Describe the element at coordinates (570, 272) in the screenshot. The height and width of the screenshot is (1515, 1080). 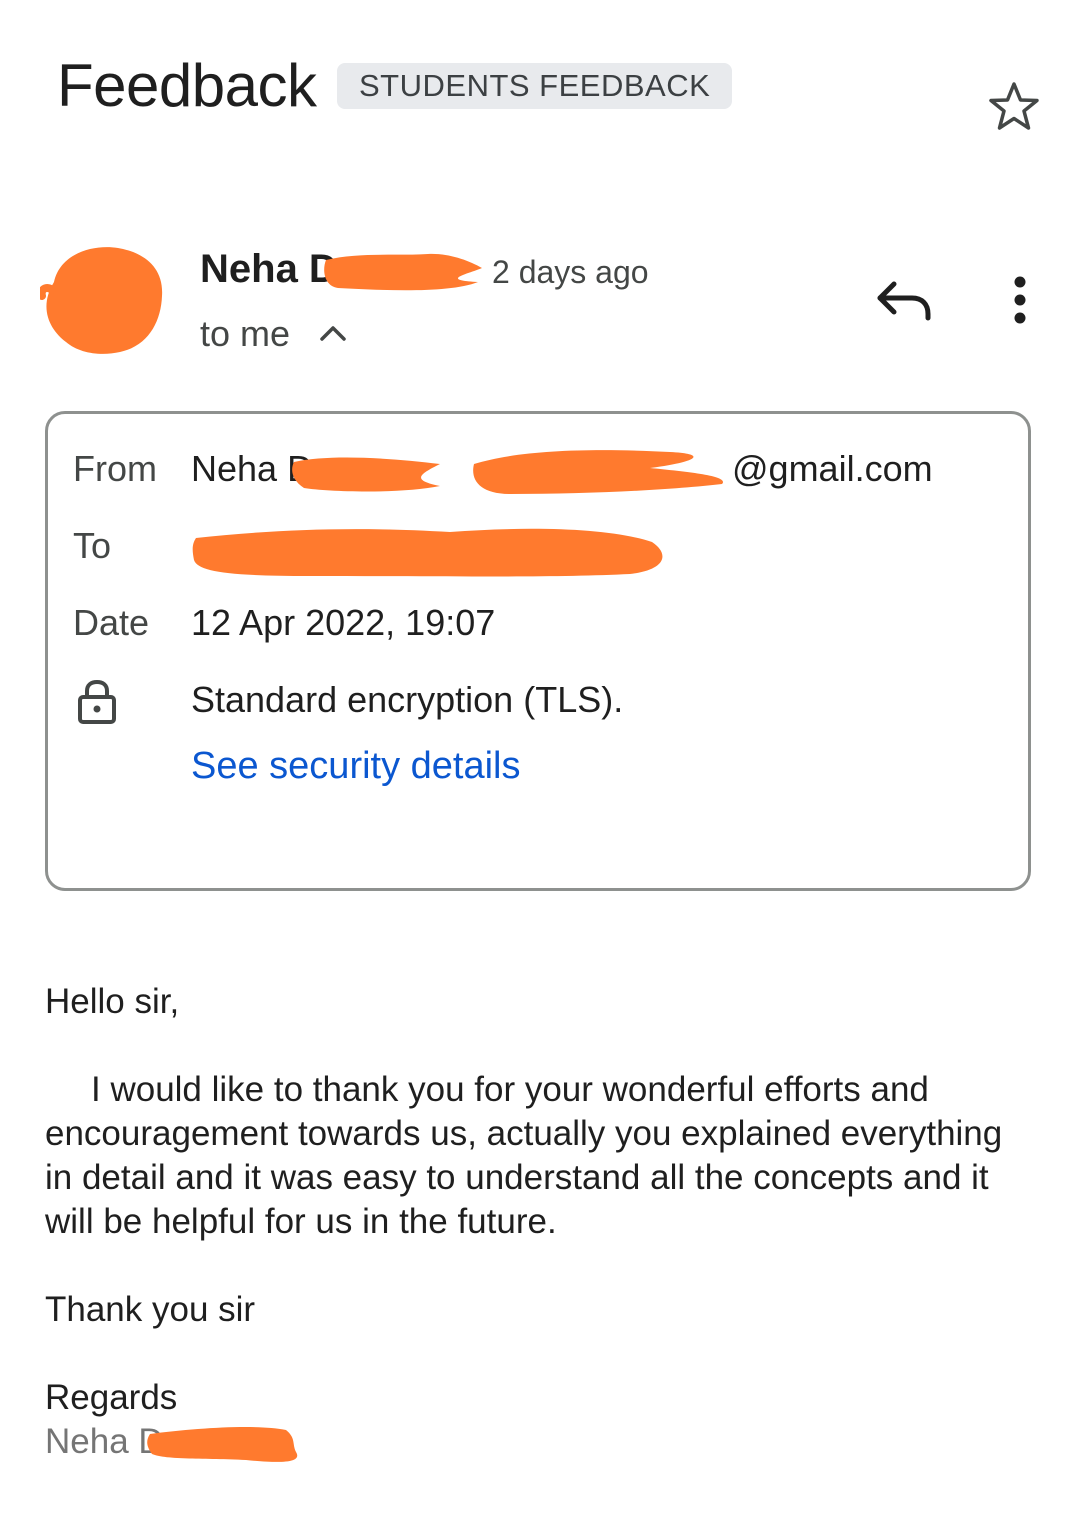
I see `sent-time: 2 days ago` at that location.